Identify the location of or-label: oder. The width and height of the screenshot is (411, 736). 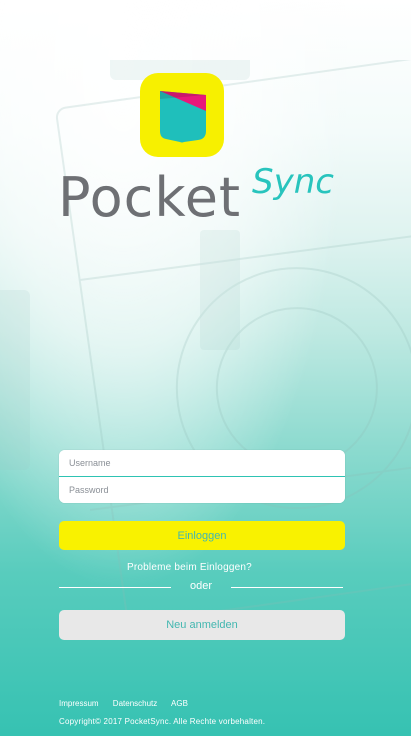
(201, 586).